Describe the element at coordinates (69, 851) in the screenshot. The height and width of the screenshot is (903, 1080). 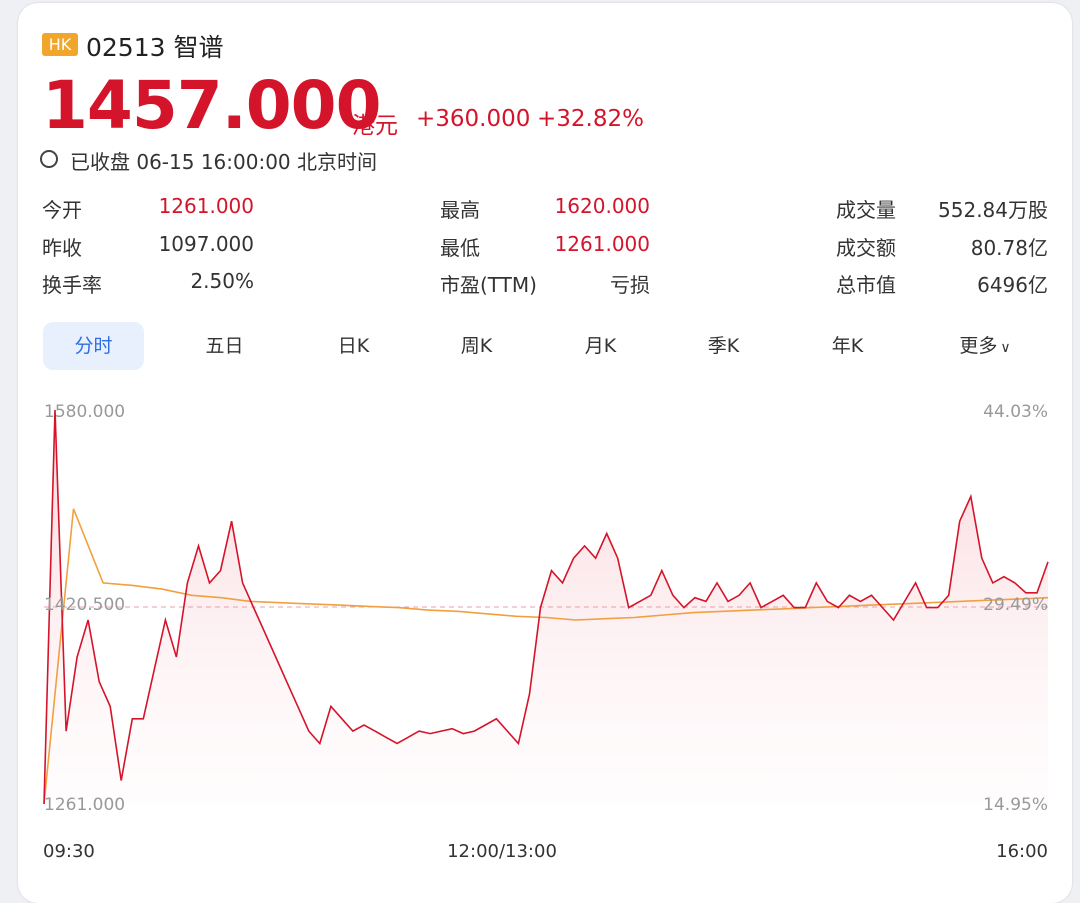
I see `time-label-open: 09:30` at that location.